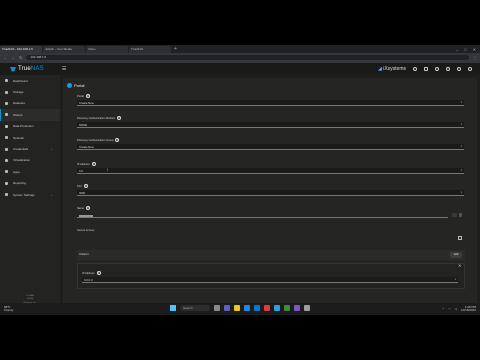  What do you see at coordinates (79, 186) in the screenshot?
I see `port-label-text: Port` at bounding box center [79, 186].